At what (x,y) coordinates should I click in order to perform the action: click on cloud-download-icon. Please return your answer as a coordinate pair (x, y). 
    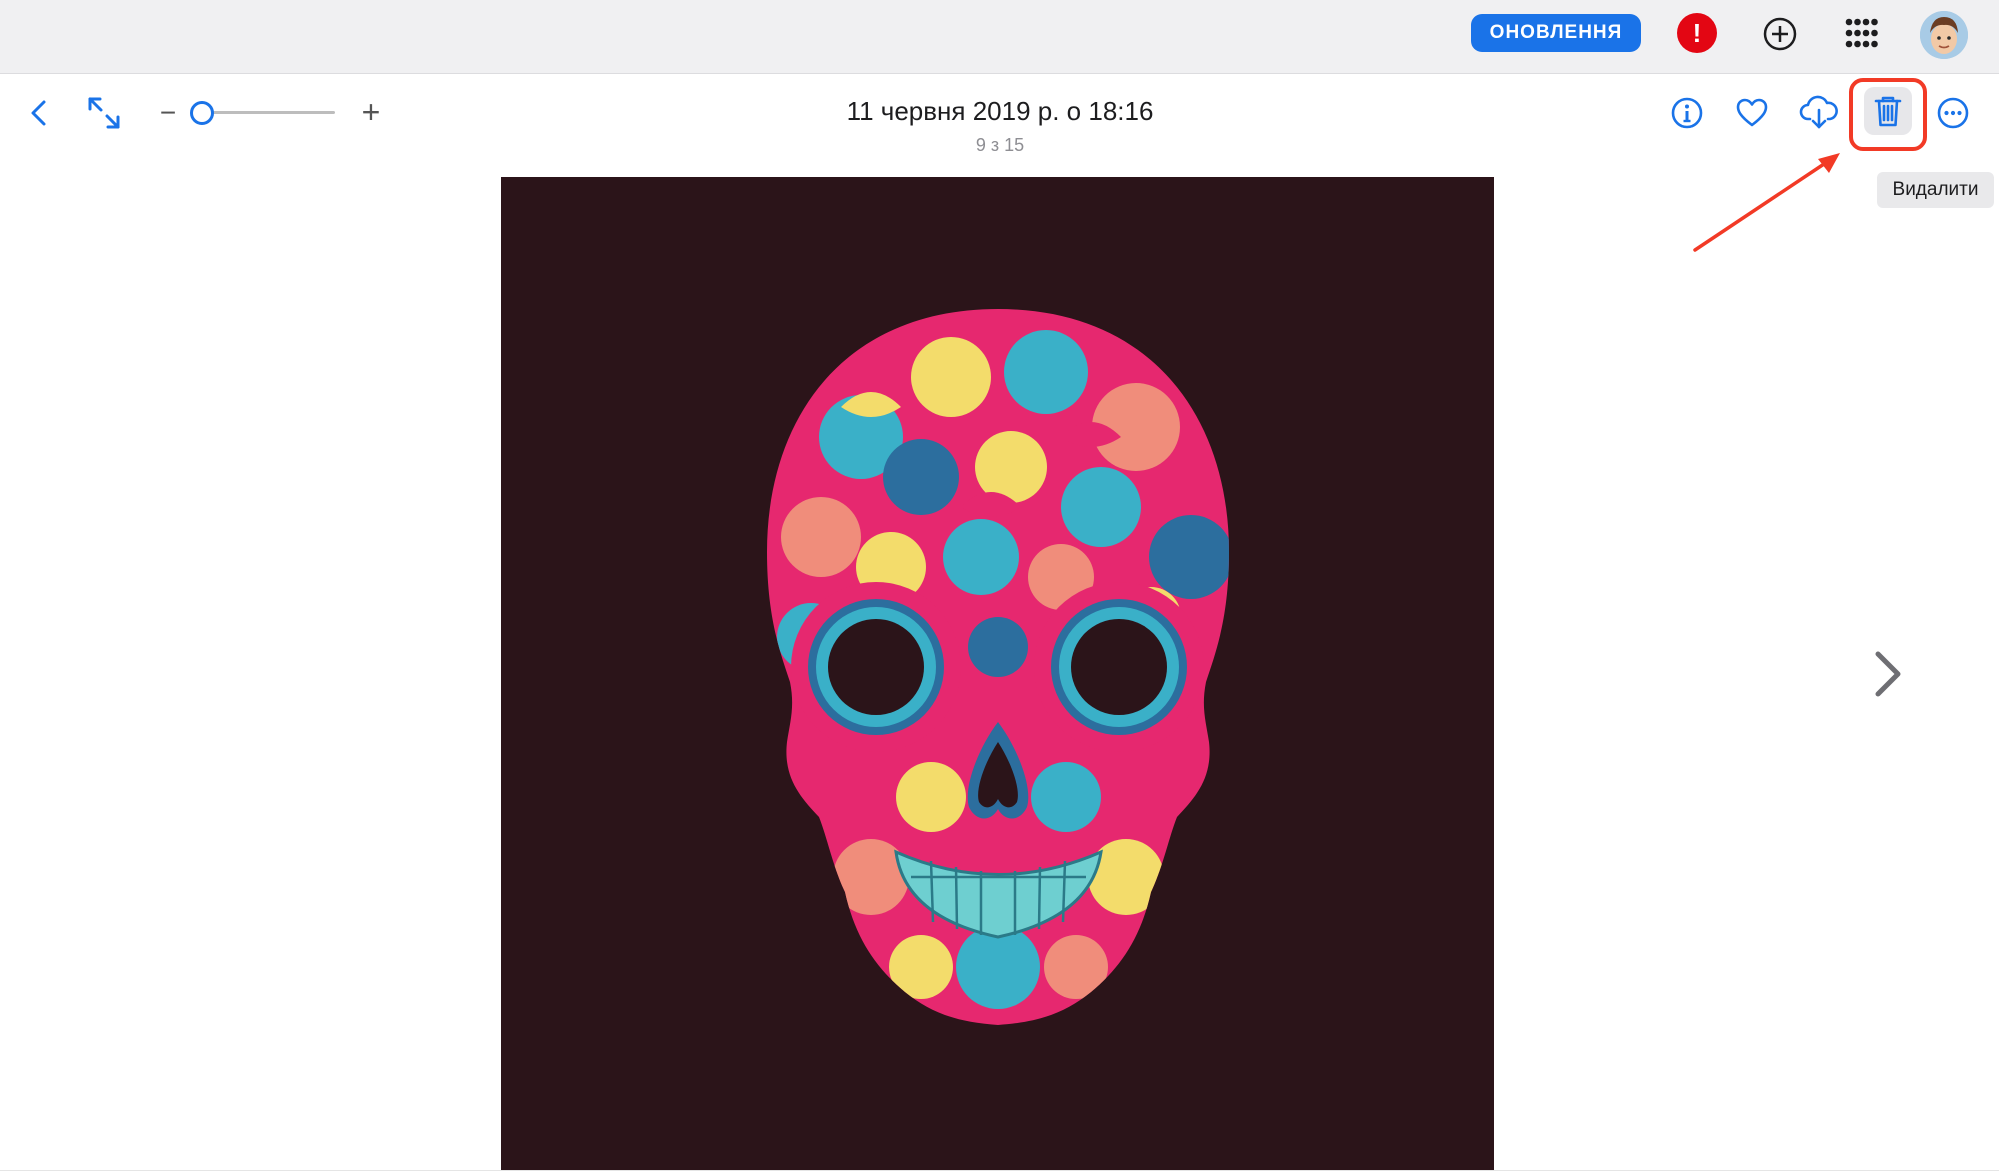
    Looking at the image, I should click on (1819, 113).